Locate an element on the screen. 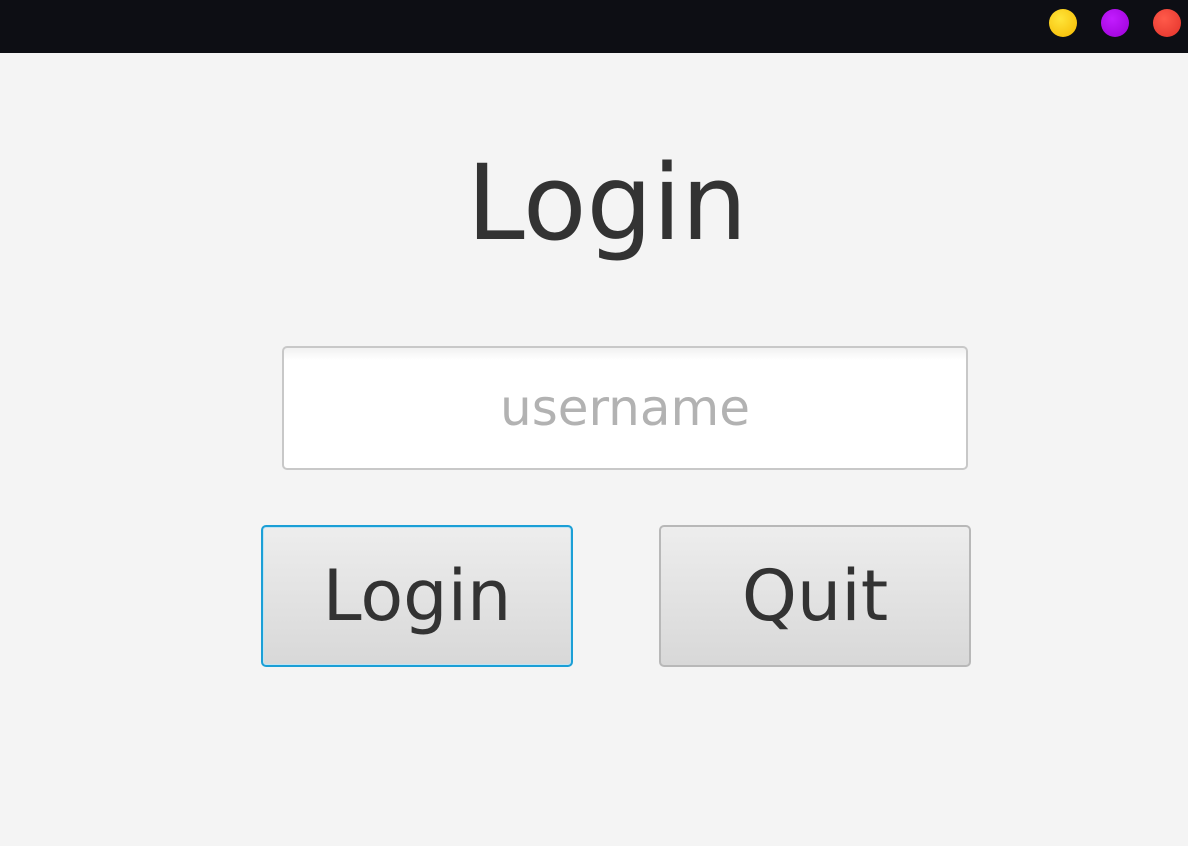 The image size is (1188, 846). login-button: Login is located at coordinates (417, 596).